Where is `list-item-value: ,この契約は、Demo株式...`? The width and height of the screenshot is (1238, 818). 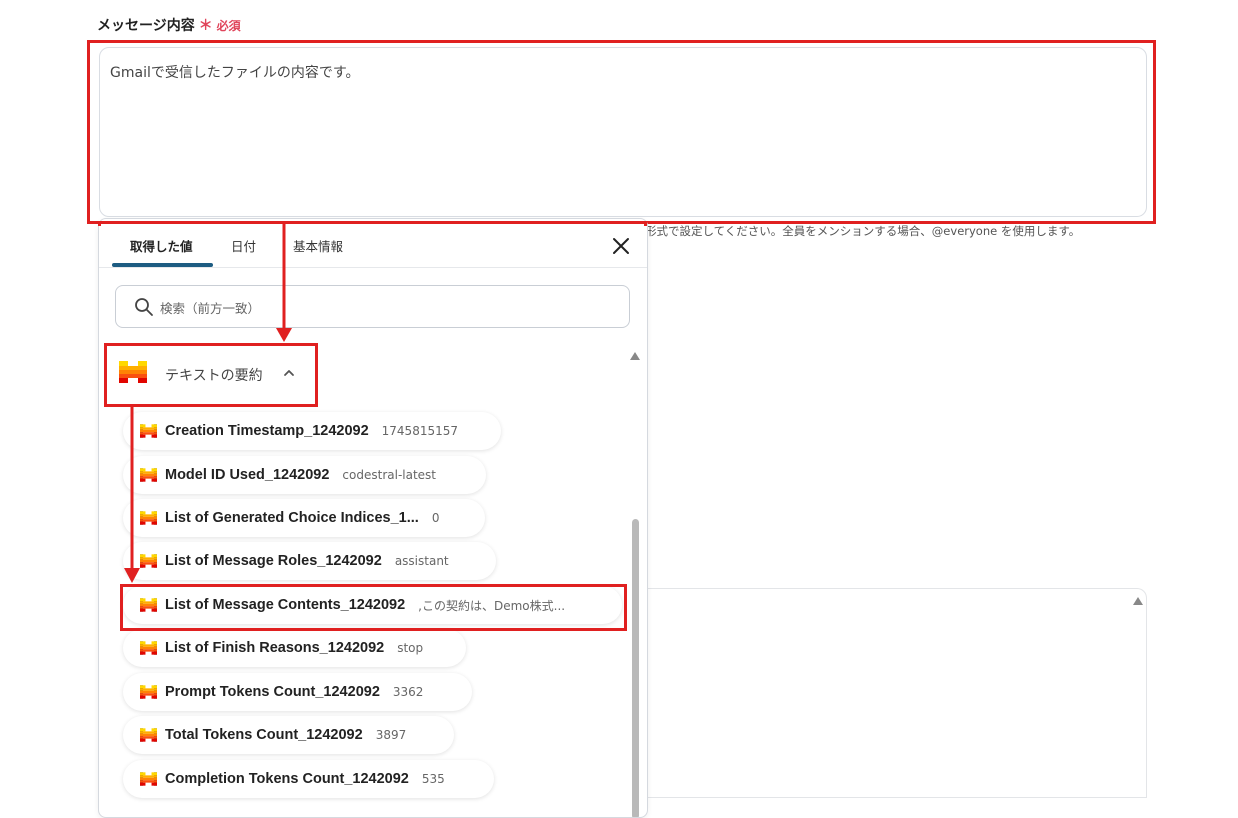
list-item-value: ,この契約は、Demo株式... is located at coordinates (492, 605).